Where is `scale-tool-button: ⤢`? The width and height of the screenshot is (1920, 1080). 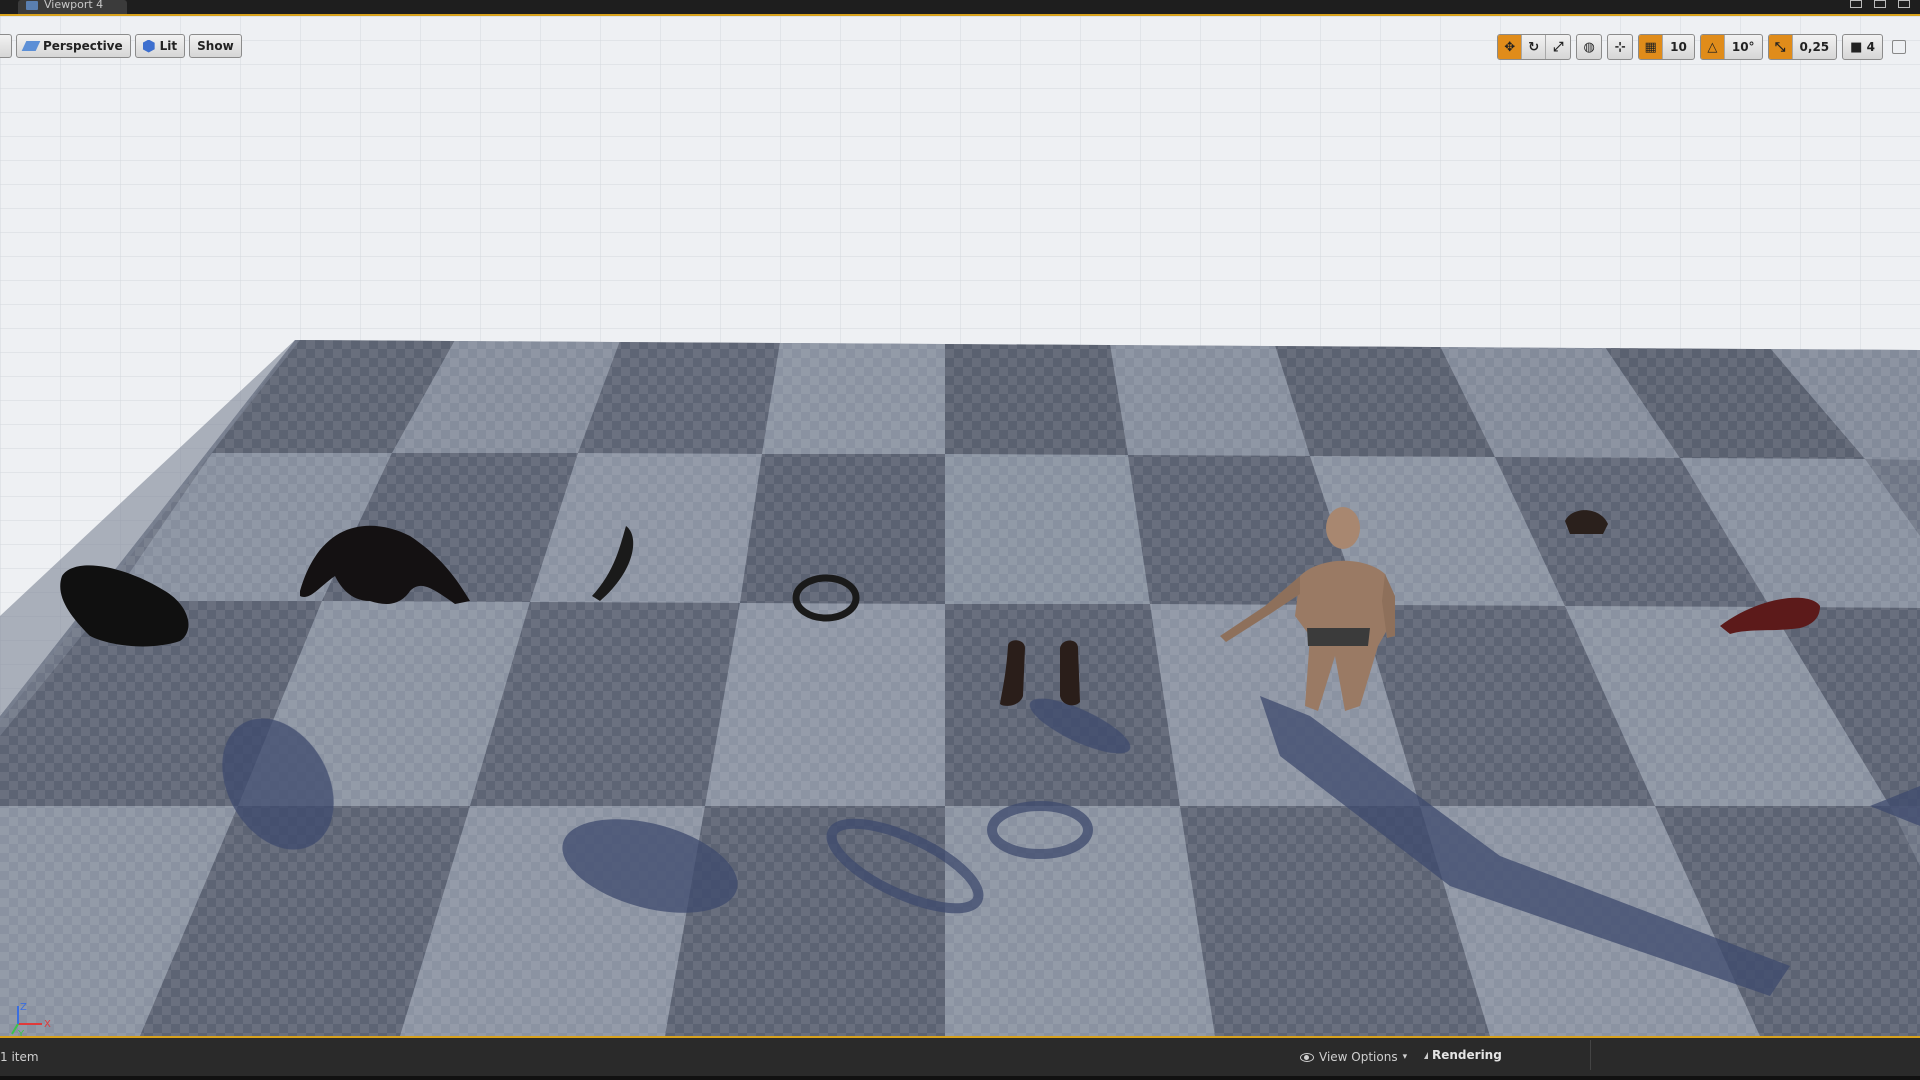
scale-tool-button: ⤢ is located at coordinates (1558, 47).